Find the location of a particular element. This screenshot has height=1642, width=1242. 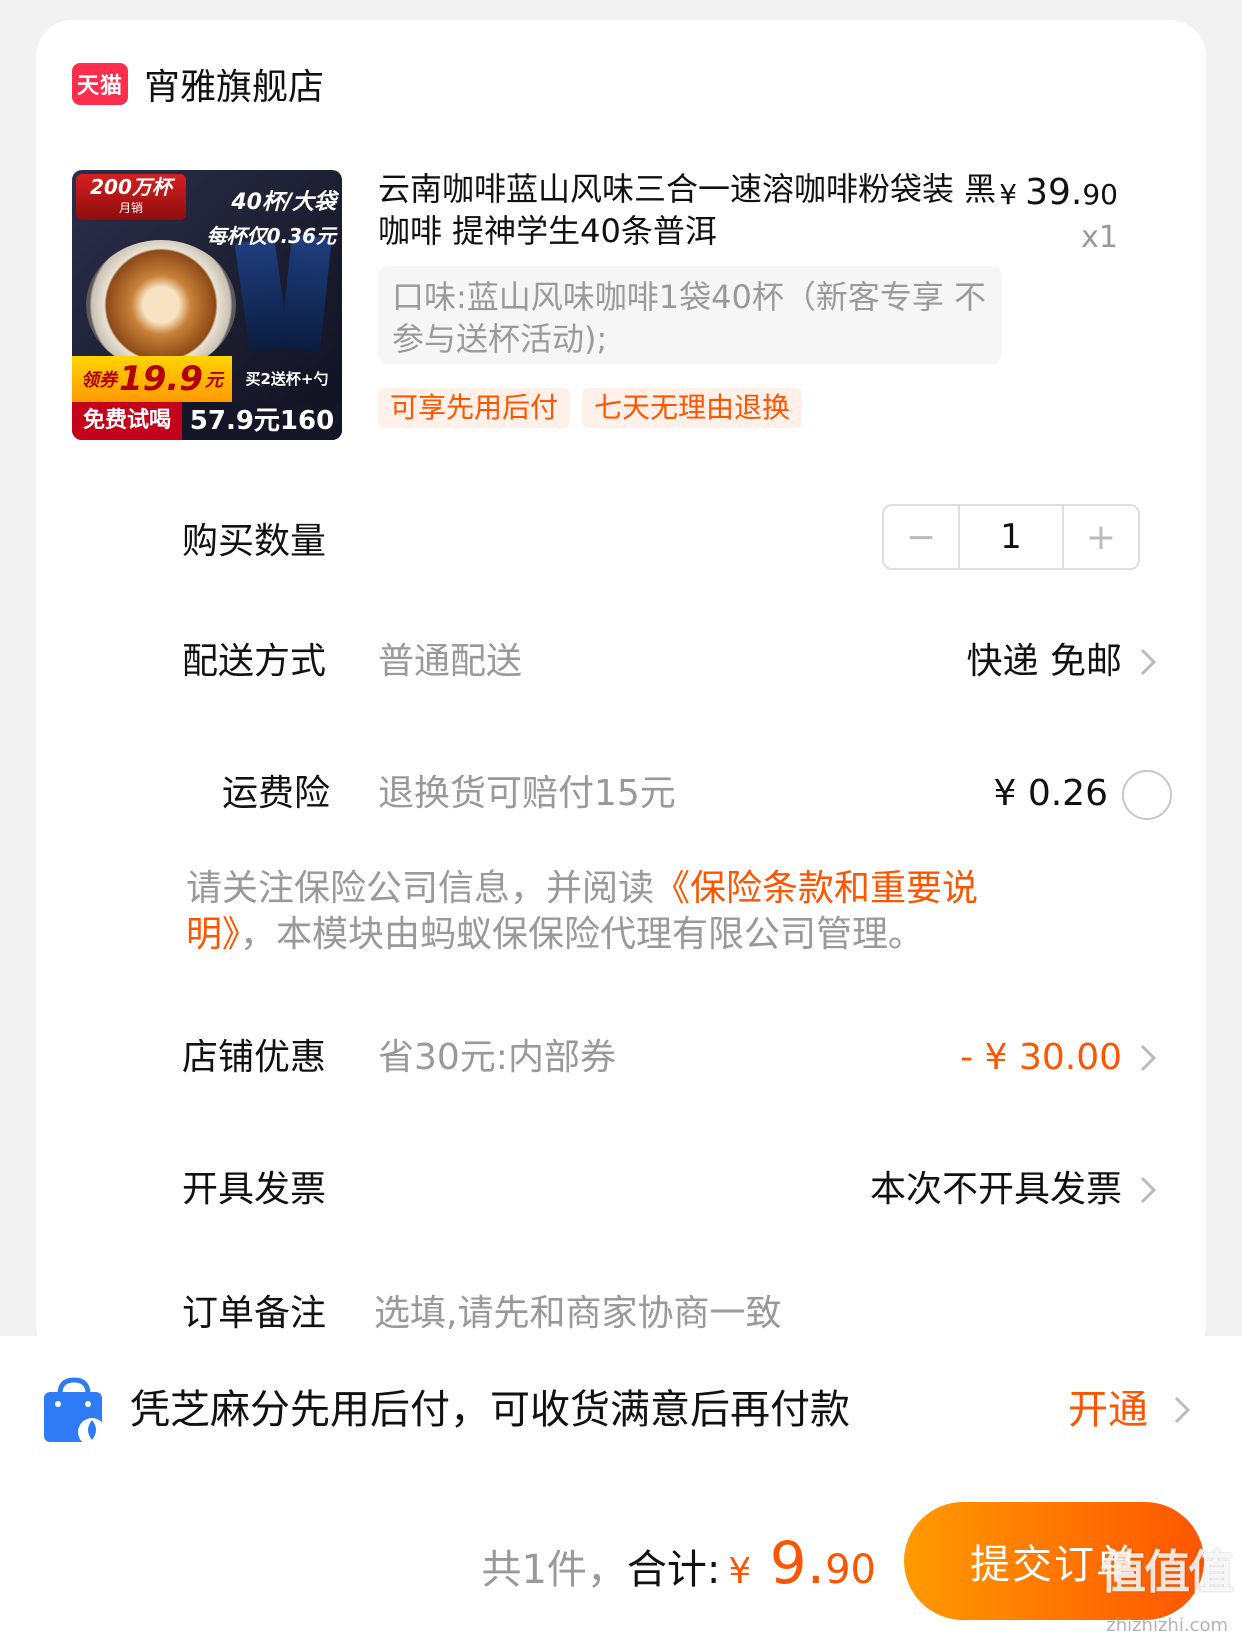

store-discount-label: 店铺优惠 is located at coordinates (254, 1057).